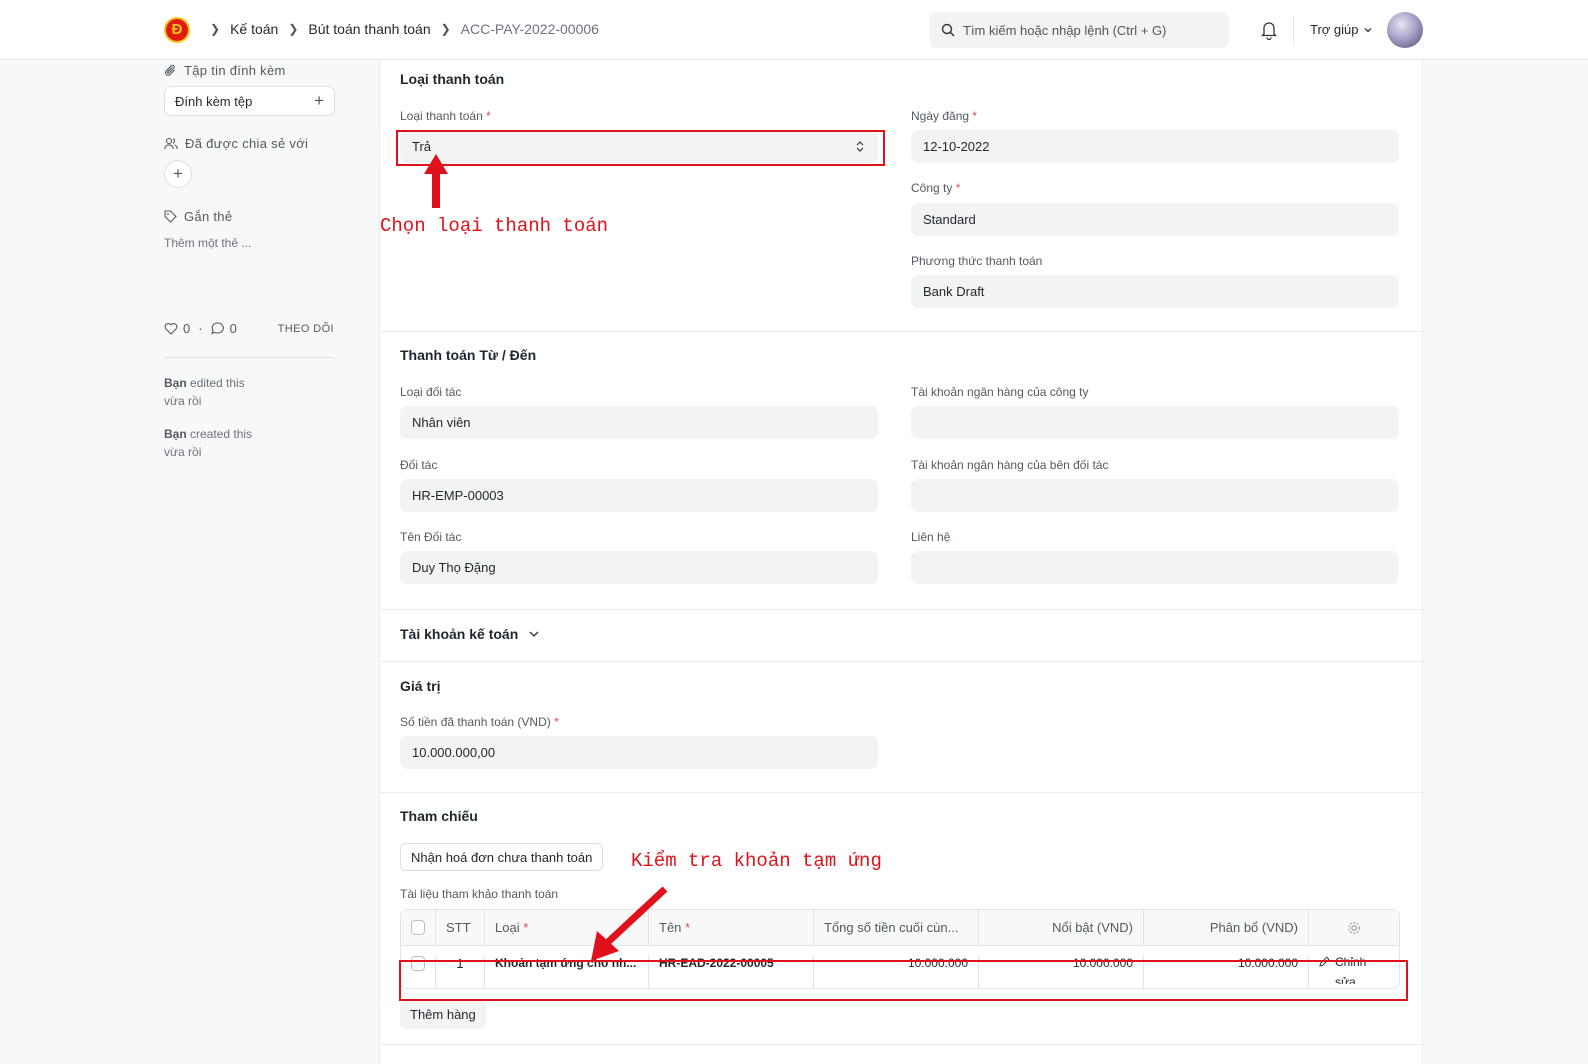 The image size is (1588, 1064). Describe the element at coordinates (319, 100) in the screenshot. I see `plus-icon: +` at that location.